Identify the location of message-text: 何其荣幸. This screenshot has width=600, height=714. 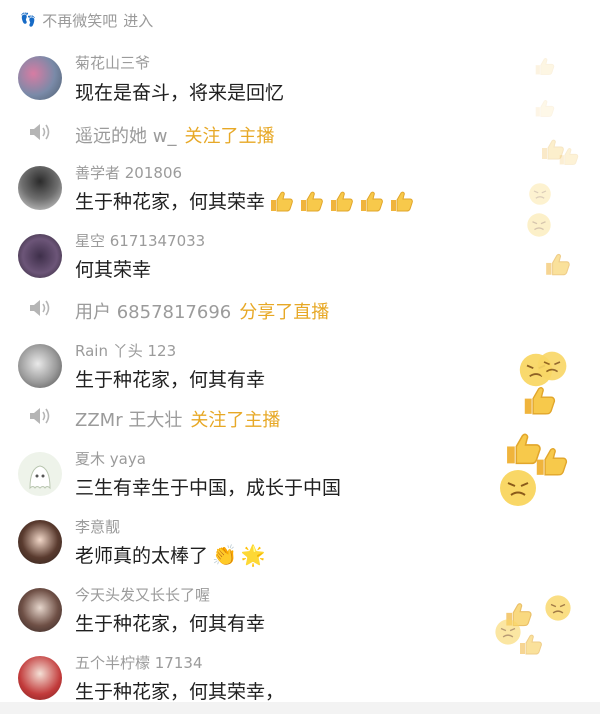
(113, 270).